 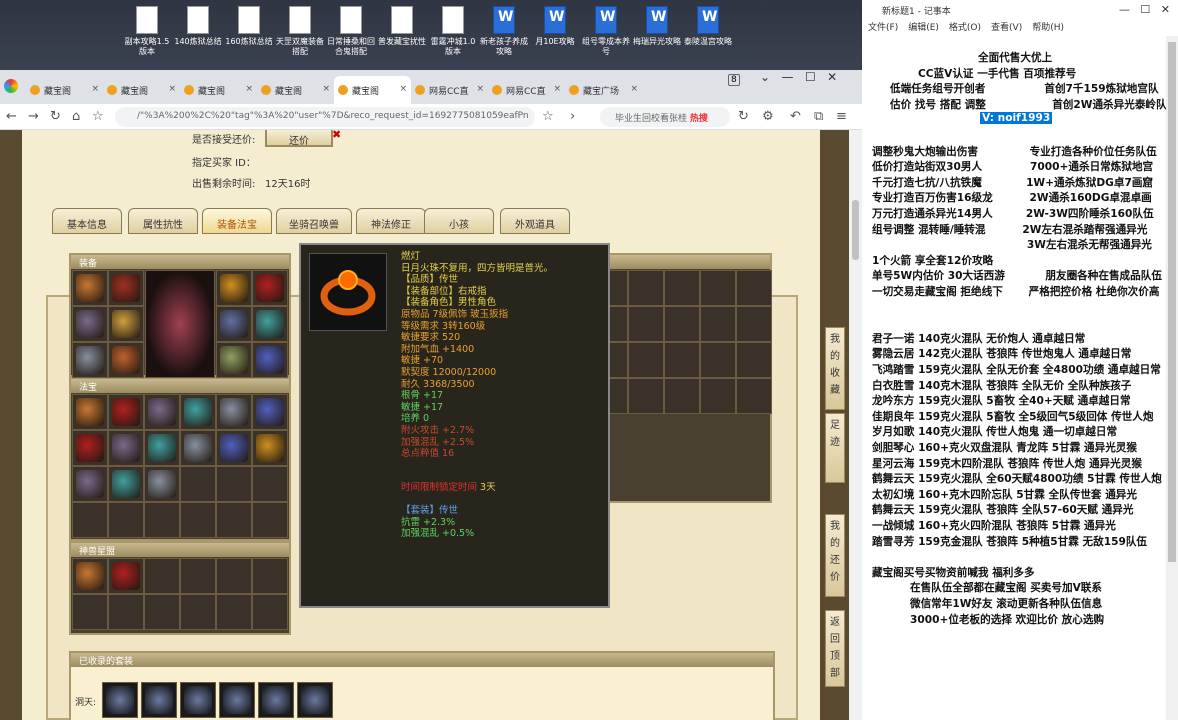 What do you see at coordinates (1172, 302) in the screenshot?
I see `notepad-scroll-thumb` at bounding box center [1172, 302].